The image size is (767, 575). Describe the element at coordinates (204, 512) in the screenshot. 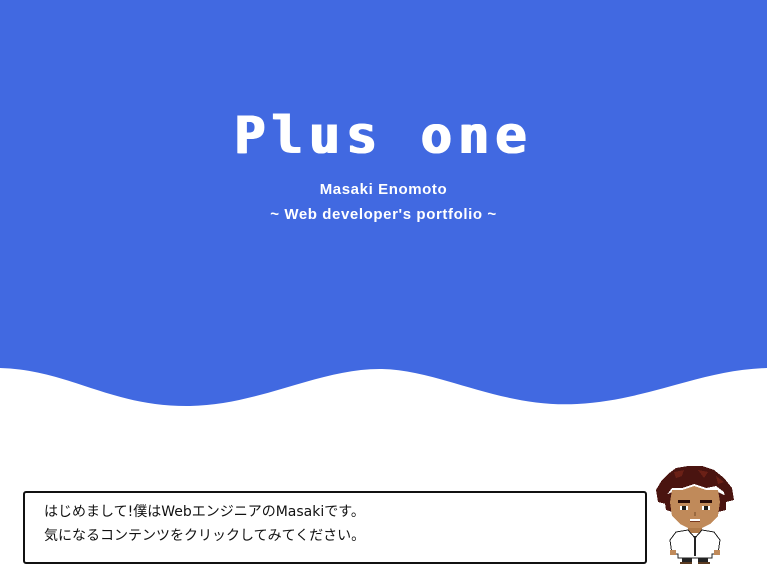

I see `dialog-line-greeting: はじめまして!僕はWebエンジニアのMasakiです。` at that location.